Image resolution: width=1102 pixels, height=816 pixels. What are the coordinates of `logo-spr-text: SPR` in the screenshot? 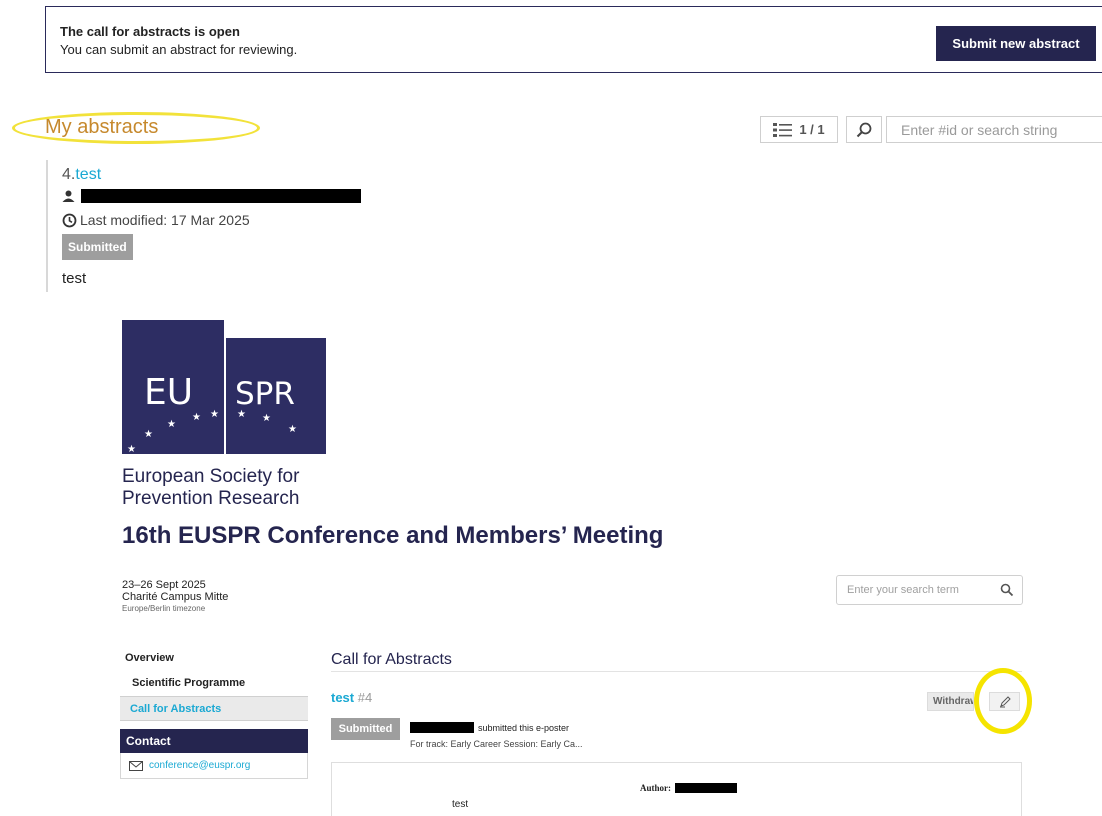 It's located at (265, 394).